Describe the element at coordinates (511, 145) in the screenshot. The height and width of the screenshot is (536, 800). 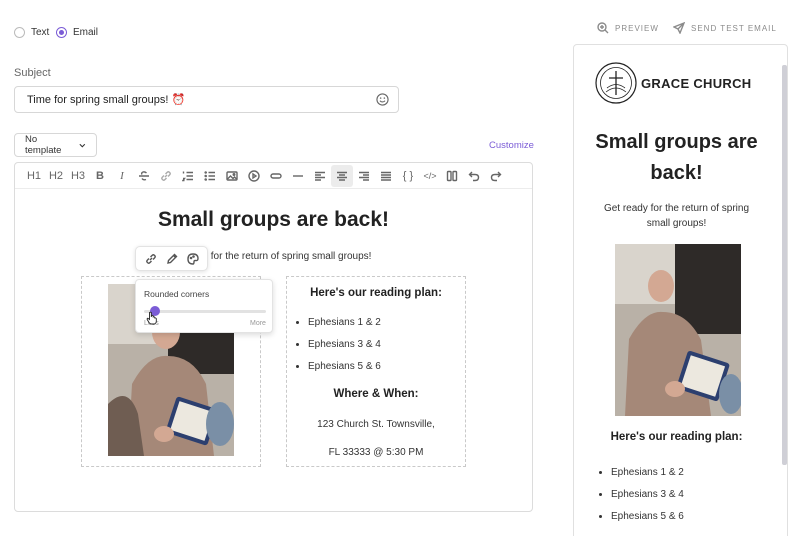
I see `customize-link: Customize` at that location.